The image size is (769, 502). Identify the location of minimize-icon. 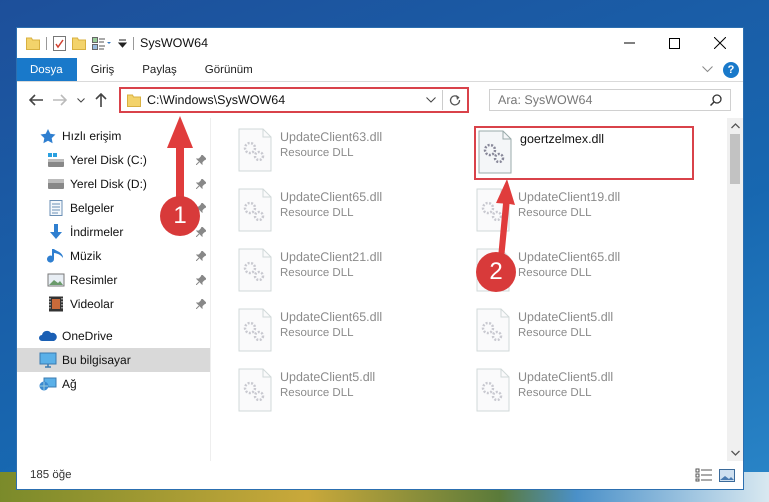
(629, 43).